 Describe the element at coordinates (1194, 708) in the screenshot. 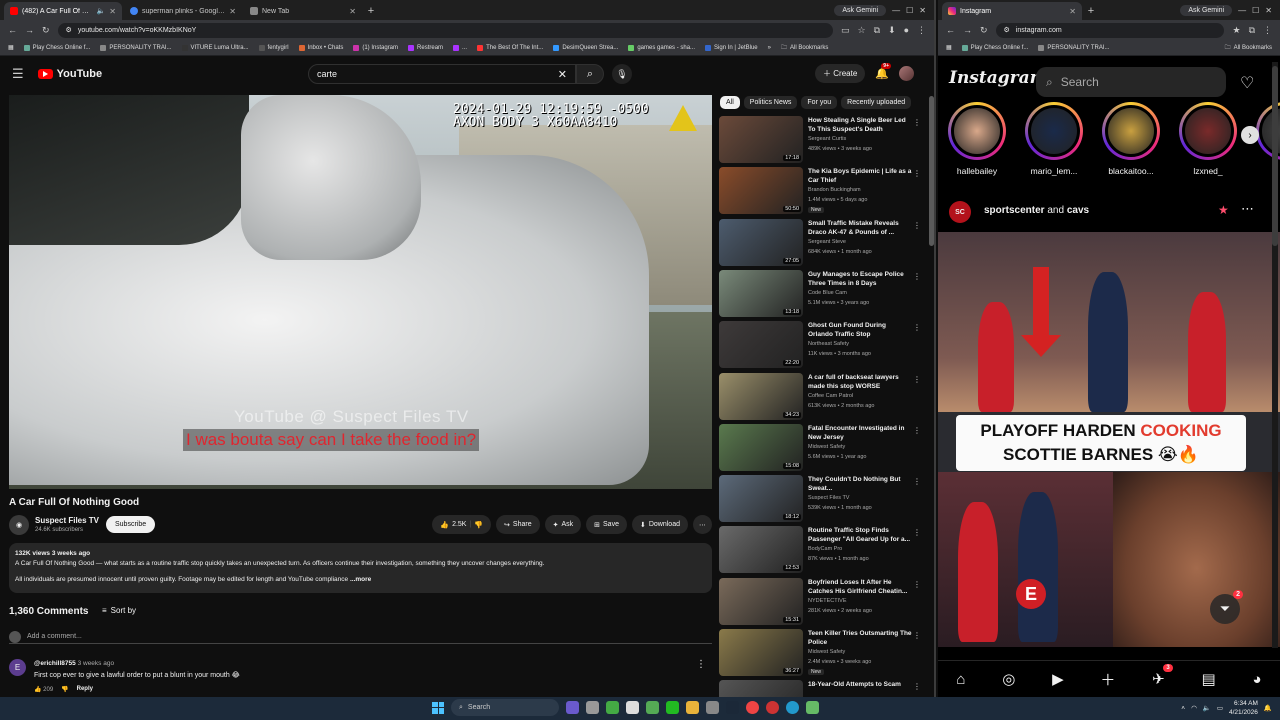

I see `wifi-icon: ◠` at that location.